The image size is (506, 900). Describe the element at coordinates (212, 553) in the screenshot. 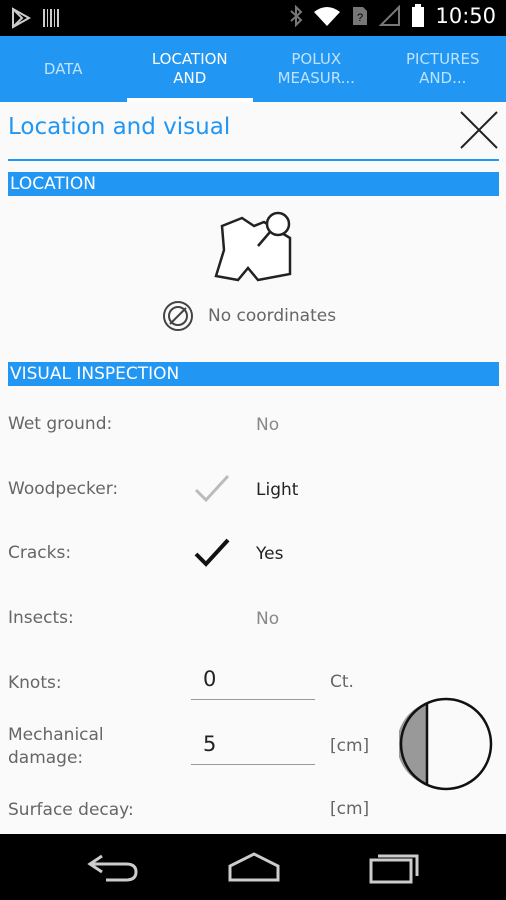

I see `checkmark-icon` at that location.